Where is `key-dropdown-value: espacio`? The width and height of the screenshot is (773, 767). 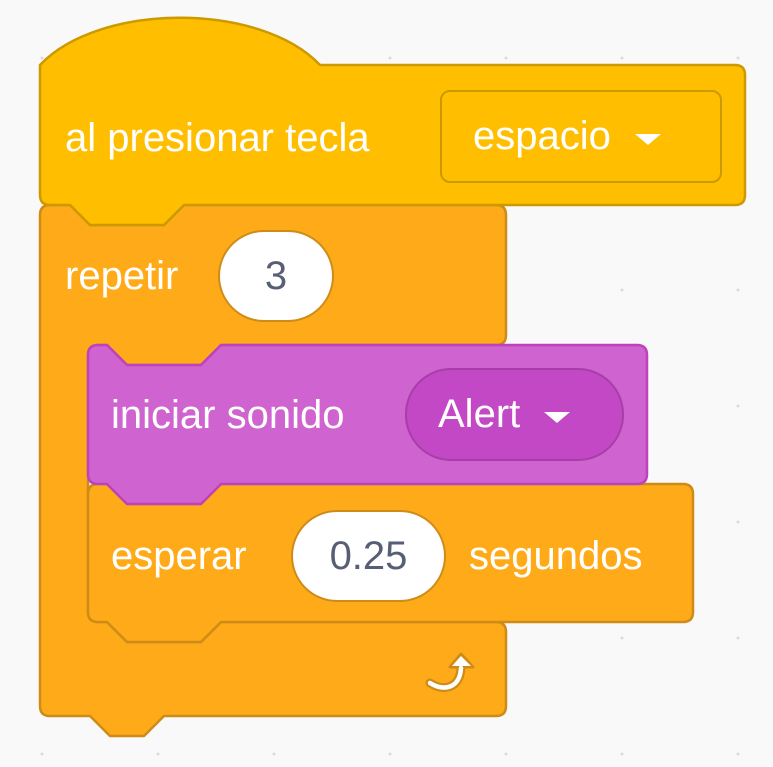
key-dropdown-value: espacio is located at coordinates (542, 136).